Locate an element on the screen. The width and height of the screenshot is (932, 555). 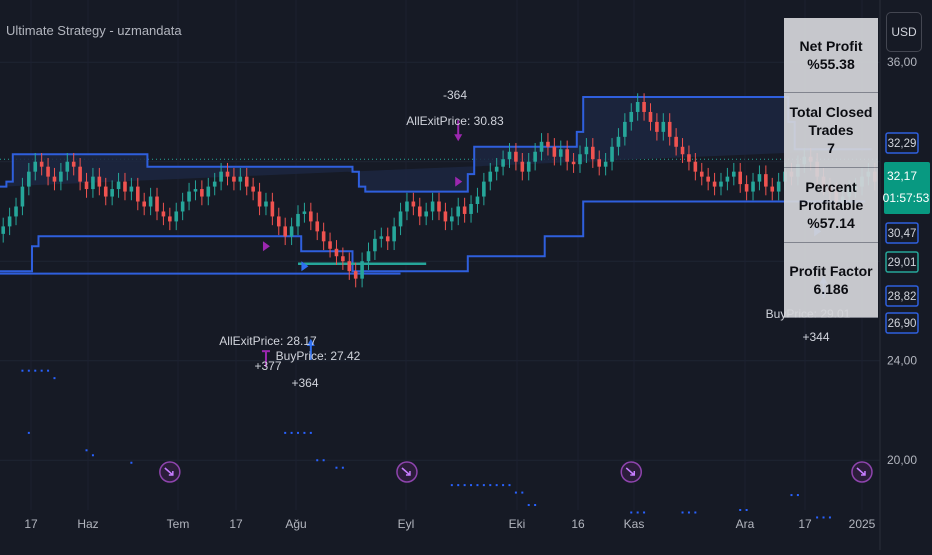
x-tick-label: 16 is located at coordinates (578, 524).